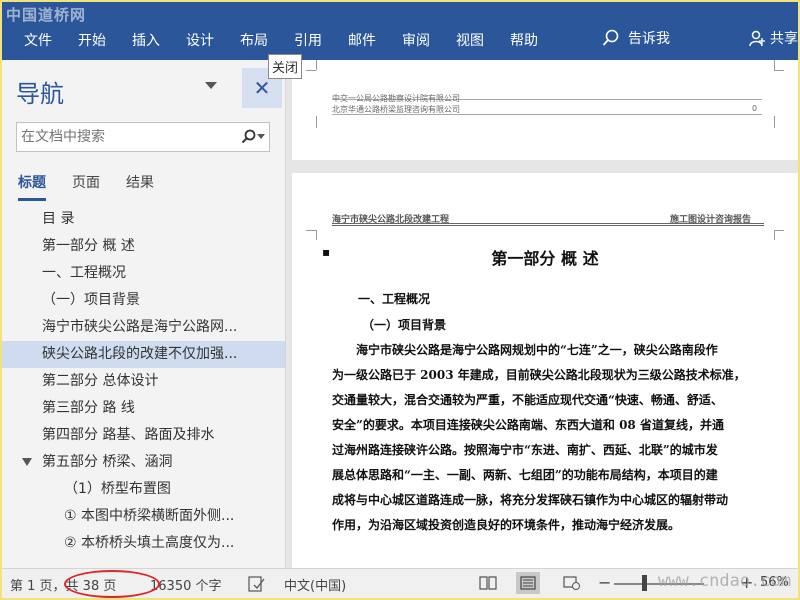 This screenshot has width=800, height=600. What do you see at coordinates (547, 114) in the screenshot?
I see `footer-rule` at bounding box center [547, 114].